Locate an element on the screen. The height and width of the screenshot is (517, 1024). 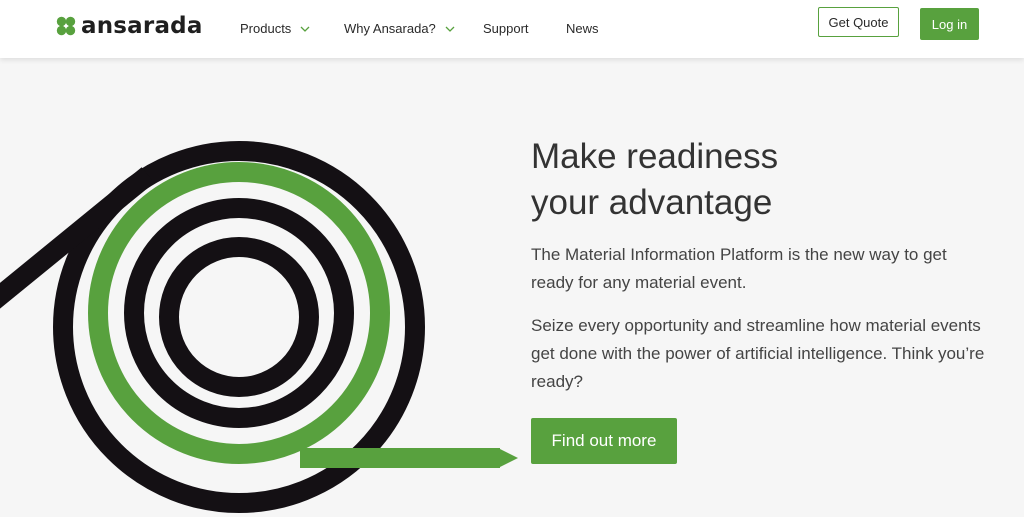
nav-why-ansarada-label: Why Ansarada? is located at coordinates (390, 28).